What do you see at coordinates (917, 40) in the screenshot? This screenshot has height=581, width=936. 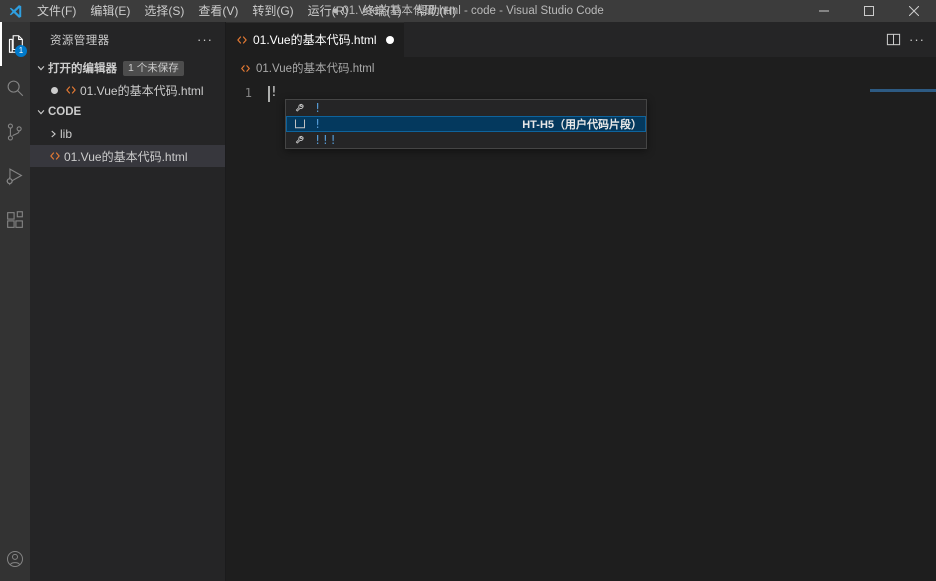 I see `editor-more-actions-icon: ···` at bounding box center [917, 40].